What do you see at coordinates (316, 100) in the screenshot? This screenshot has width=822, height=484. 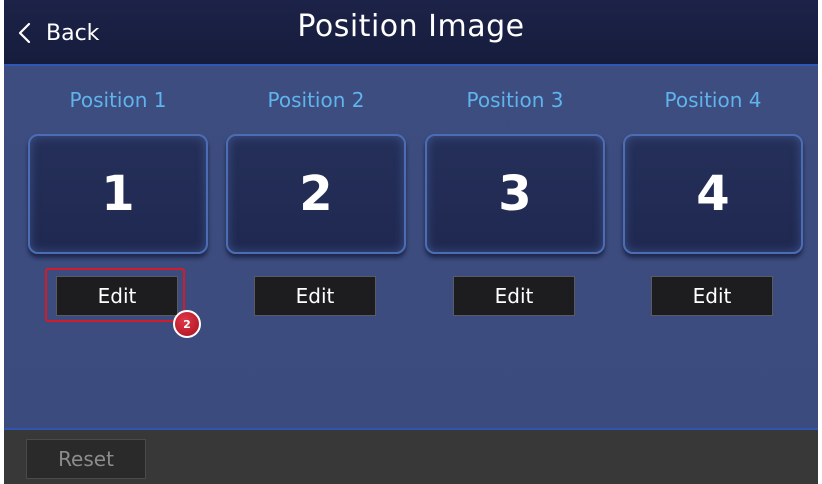 I see `position-label-2: Position 2` at bounding box center [316, 100].